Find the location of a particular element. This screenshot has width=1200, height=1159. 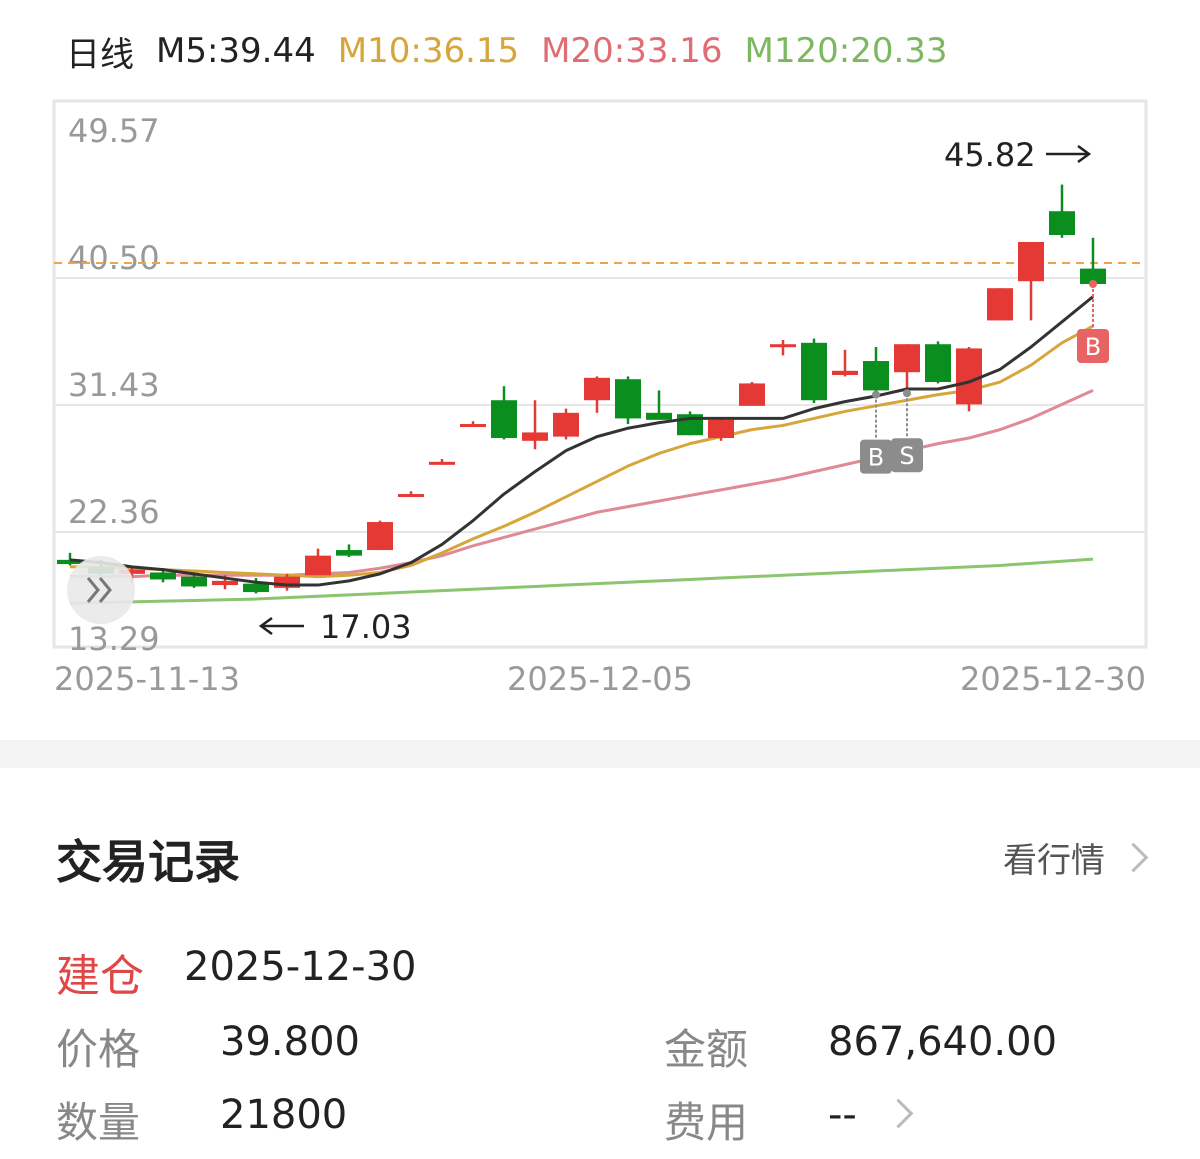

y-tick-label: 13.29 is located at coordinates (114, 639).